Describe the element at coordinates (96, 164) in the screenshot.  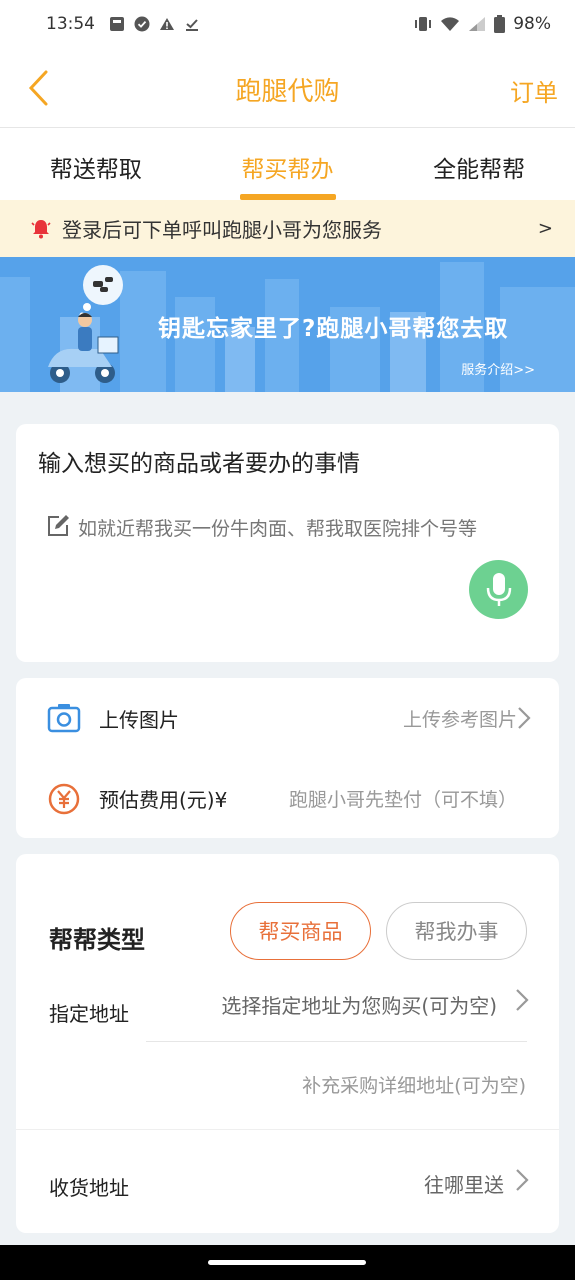
I see `tab-send-pickup: 帮送帮取` at that location.